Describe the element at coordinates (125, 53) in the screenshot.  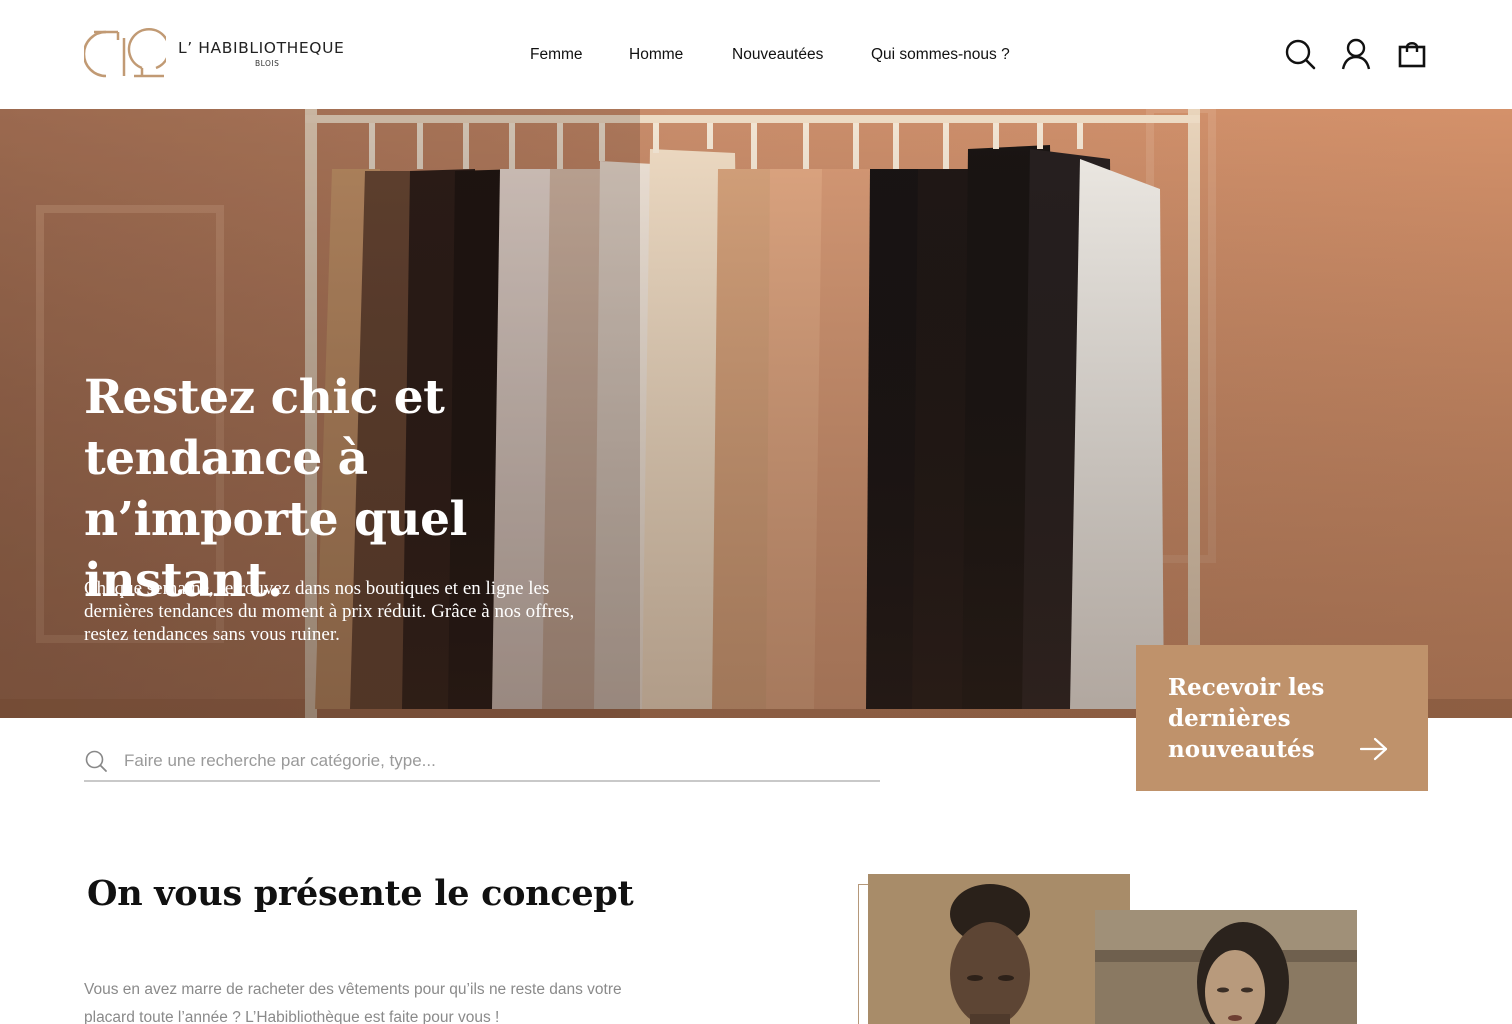
I see `logo-mark-icon` at that location.